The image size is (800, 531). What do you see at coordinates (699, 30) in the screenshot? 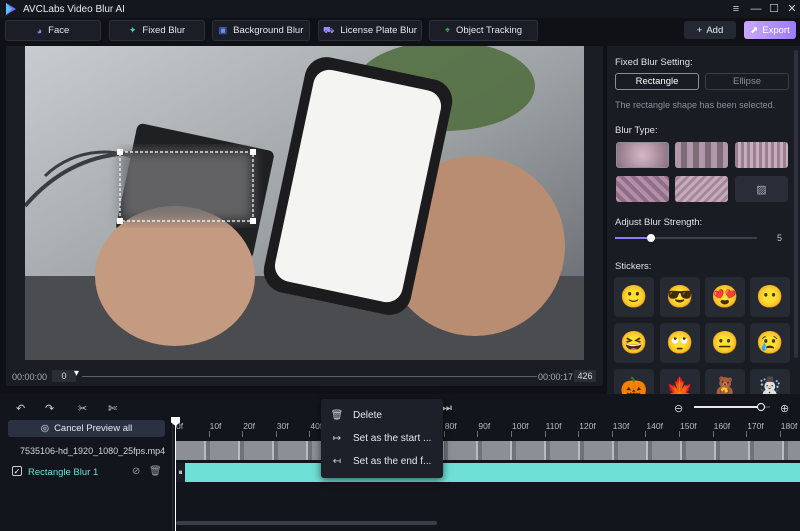
I see `plus-icon: +` at bounding box center [699, 30].